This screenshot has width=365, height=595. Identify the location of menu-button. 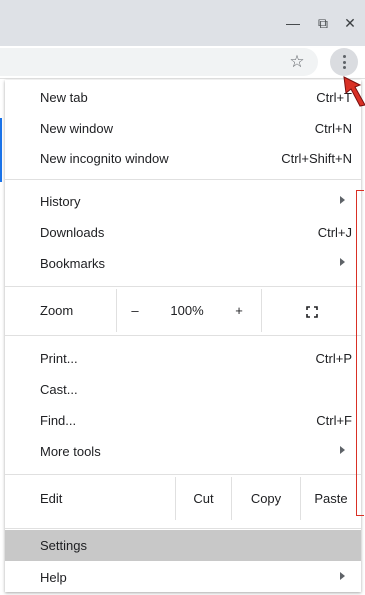
(344, 62).